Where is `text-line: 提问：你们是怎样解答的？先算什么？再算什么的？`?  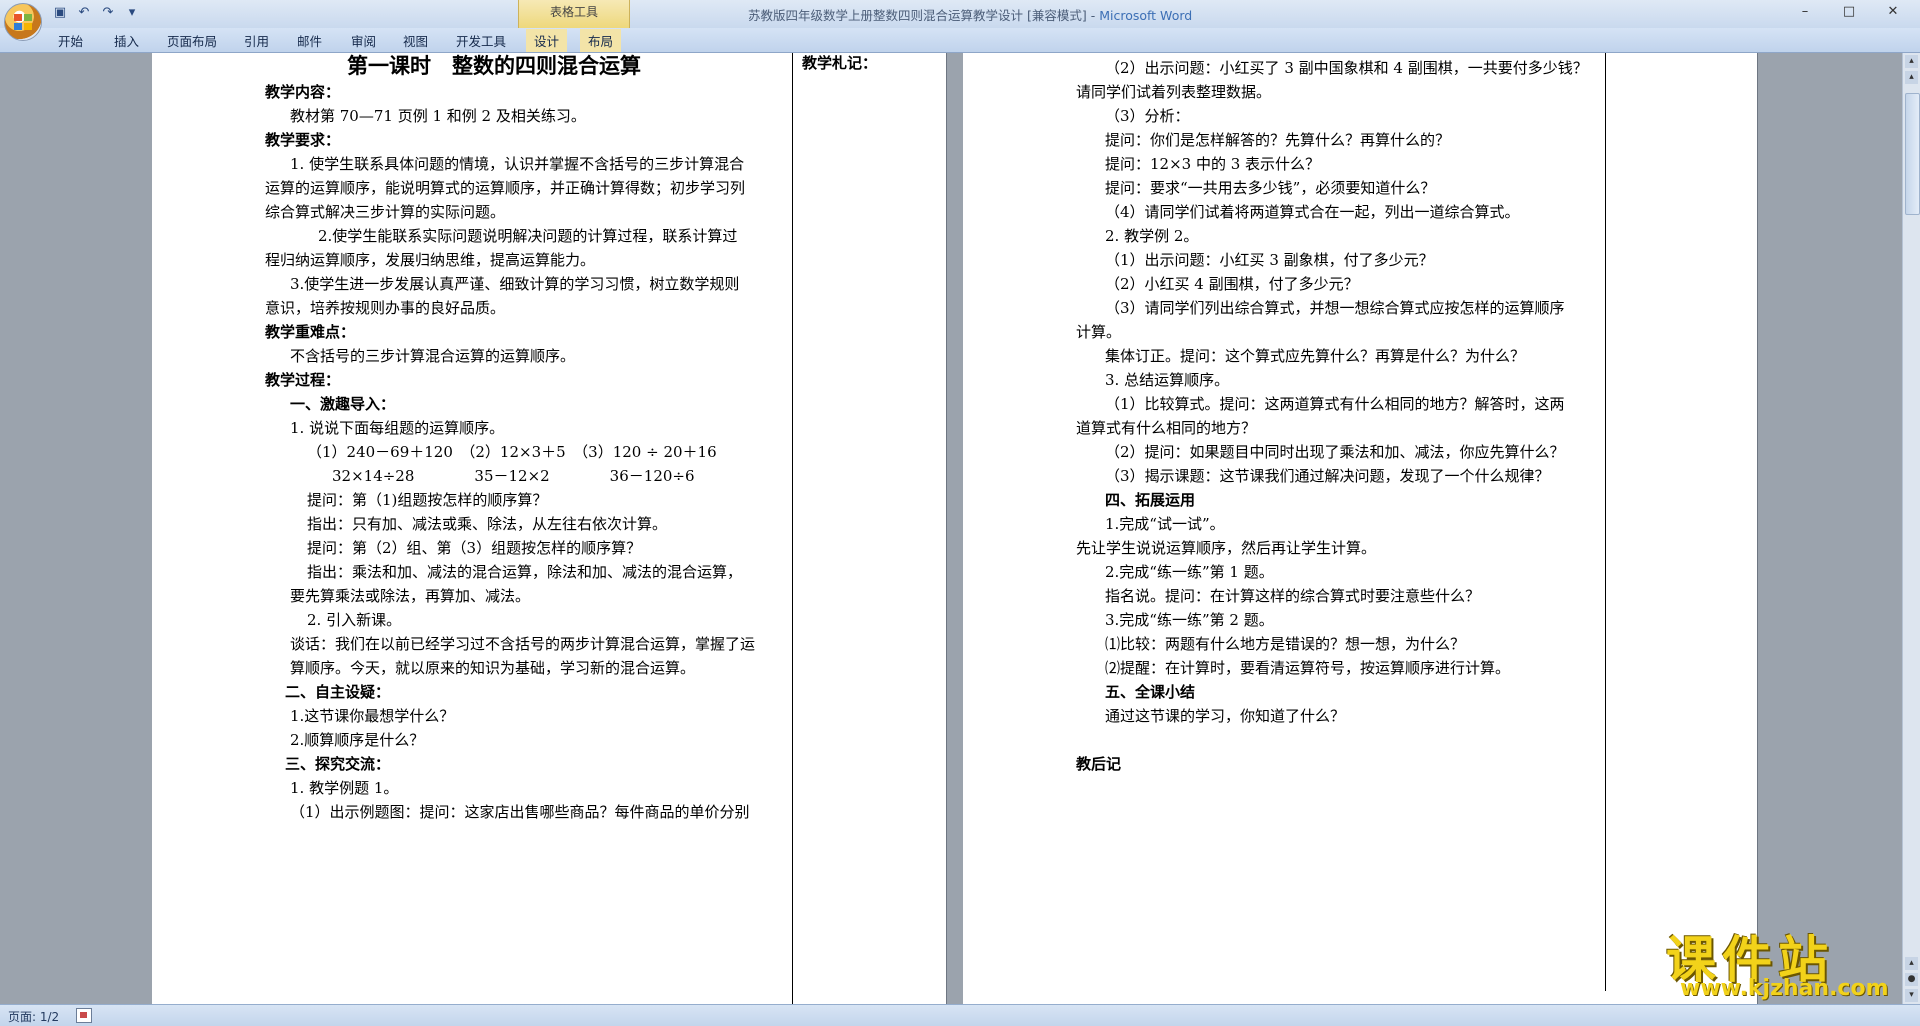
text-line: 提问：你们是怎样解答的？先算什么？再算什么的？ is located at coordinates (1278, 140).